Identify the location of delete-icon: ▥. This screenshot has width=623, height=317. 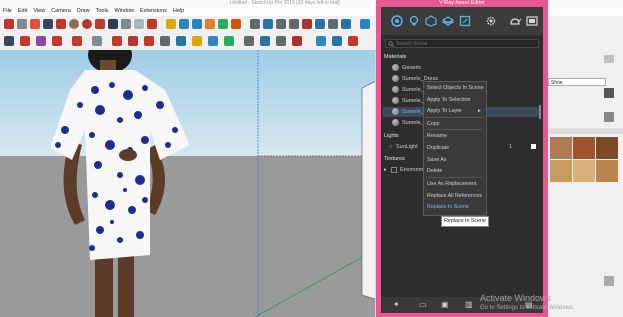
(469, 304).